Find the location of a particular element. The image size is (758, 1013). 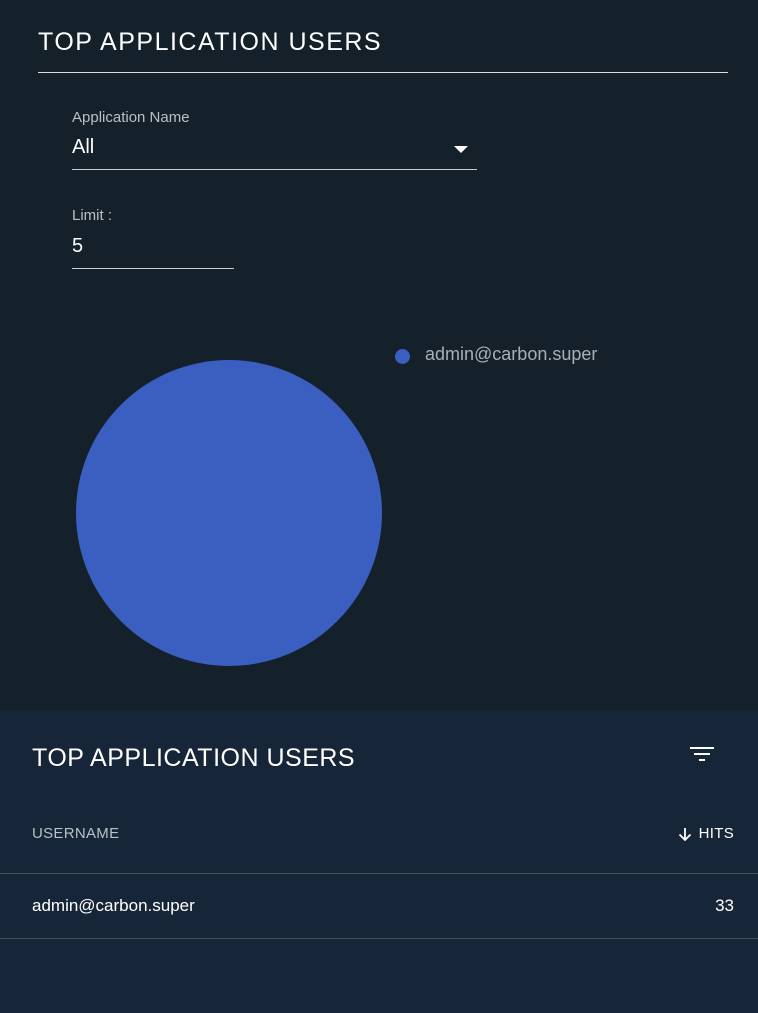

pie-chart is located at coordinates (229, 513).